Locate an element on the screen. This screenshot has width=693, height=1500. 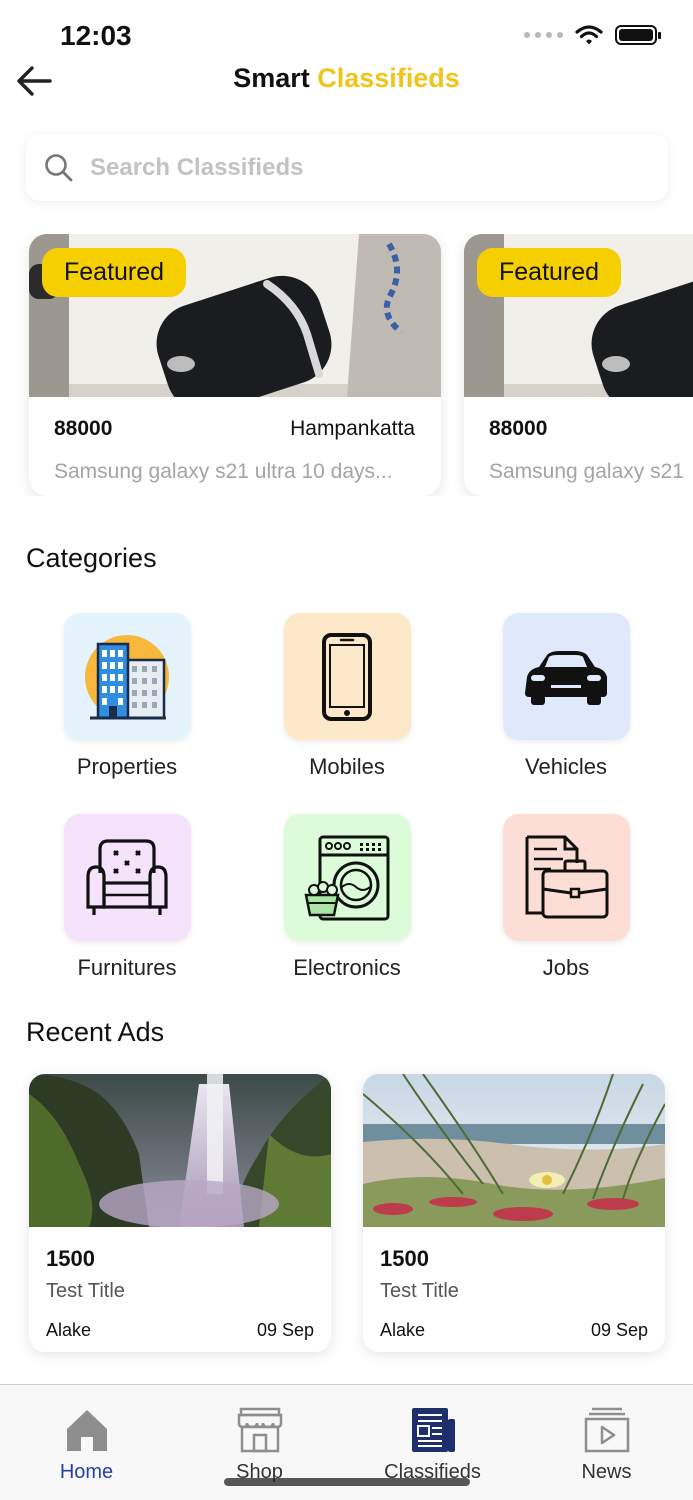
app-title-part2: Classifieds is located at coordinates (388, 78).